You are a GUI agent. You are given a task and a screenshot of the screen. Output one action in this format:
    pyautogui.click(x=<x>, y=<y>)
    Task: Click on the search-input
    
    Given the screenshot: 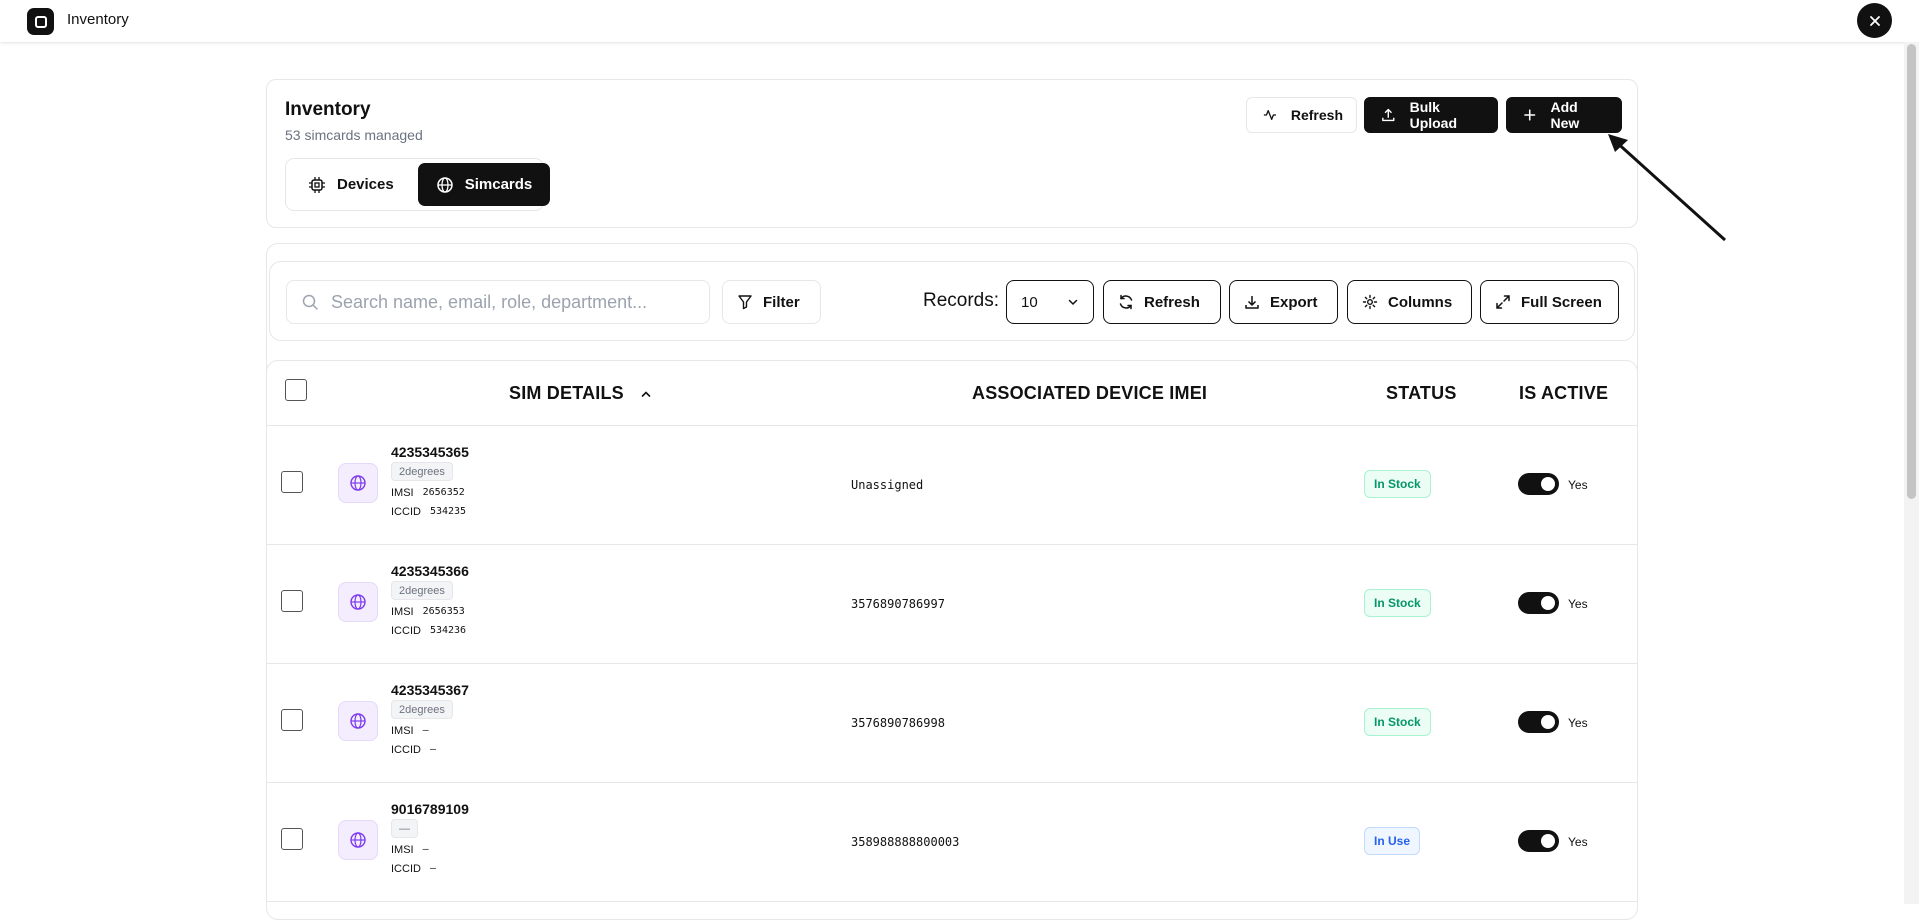 What is the action you would take?
    pyautogui.click(x=511, y=302)
    